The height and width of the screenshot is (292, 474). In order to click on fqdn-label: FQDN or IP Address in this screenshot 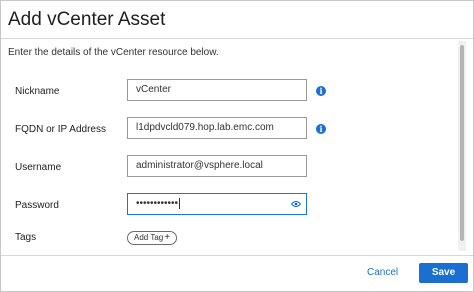, I will do `click(60, 129)`.